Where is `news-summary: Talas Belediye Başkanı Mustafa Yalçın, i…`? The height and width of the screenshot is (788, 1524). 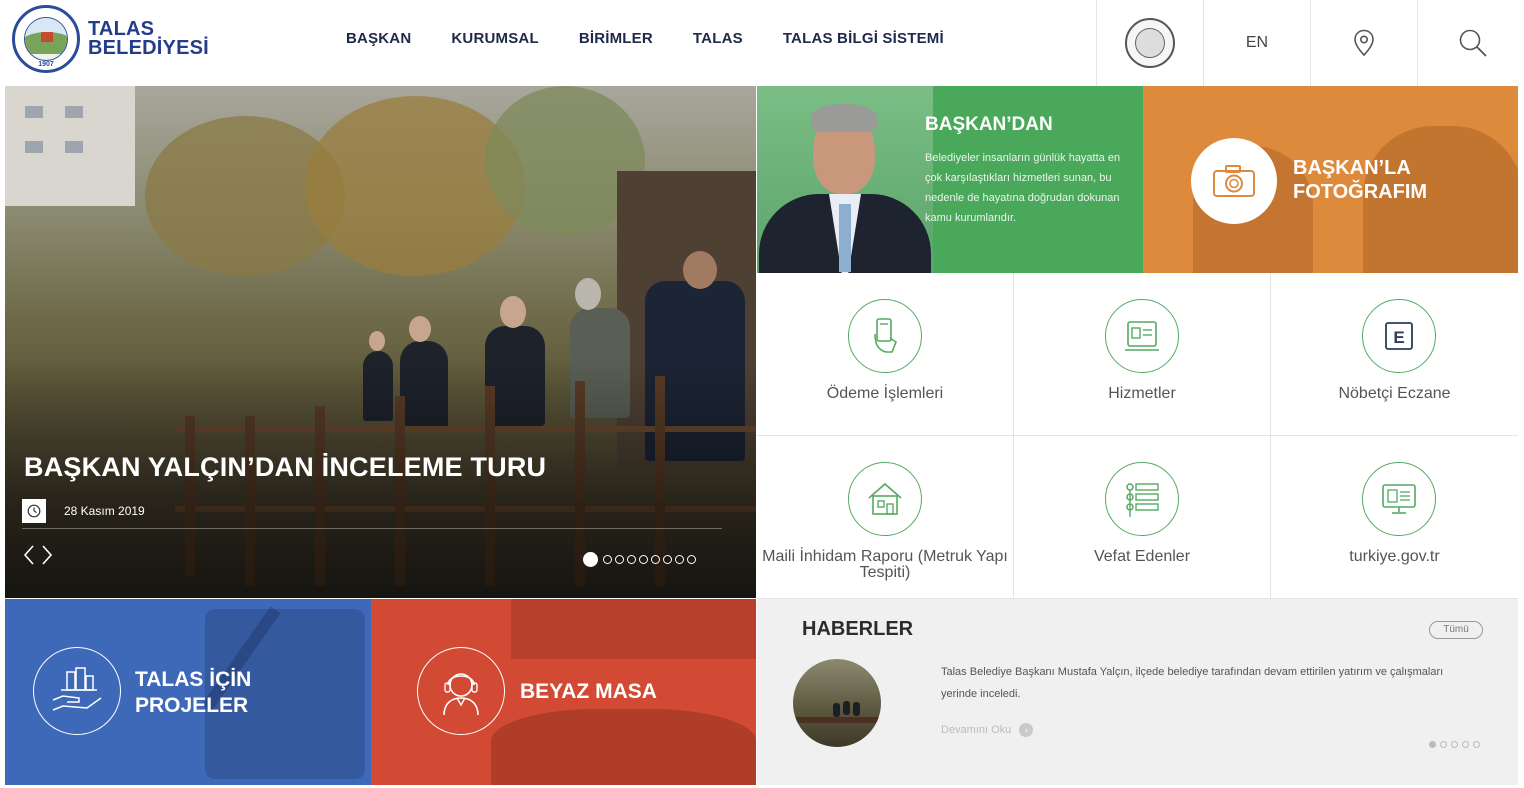
news-summary: Talas Belediye Başkanı Mustafa Yalçın, i… is located at coordinates (1192, 683).